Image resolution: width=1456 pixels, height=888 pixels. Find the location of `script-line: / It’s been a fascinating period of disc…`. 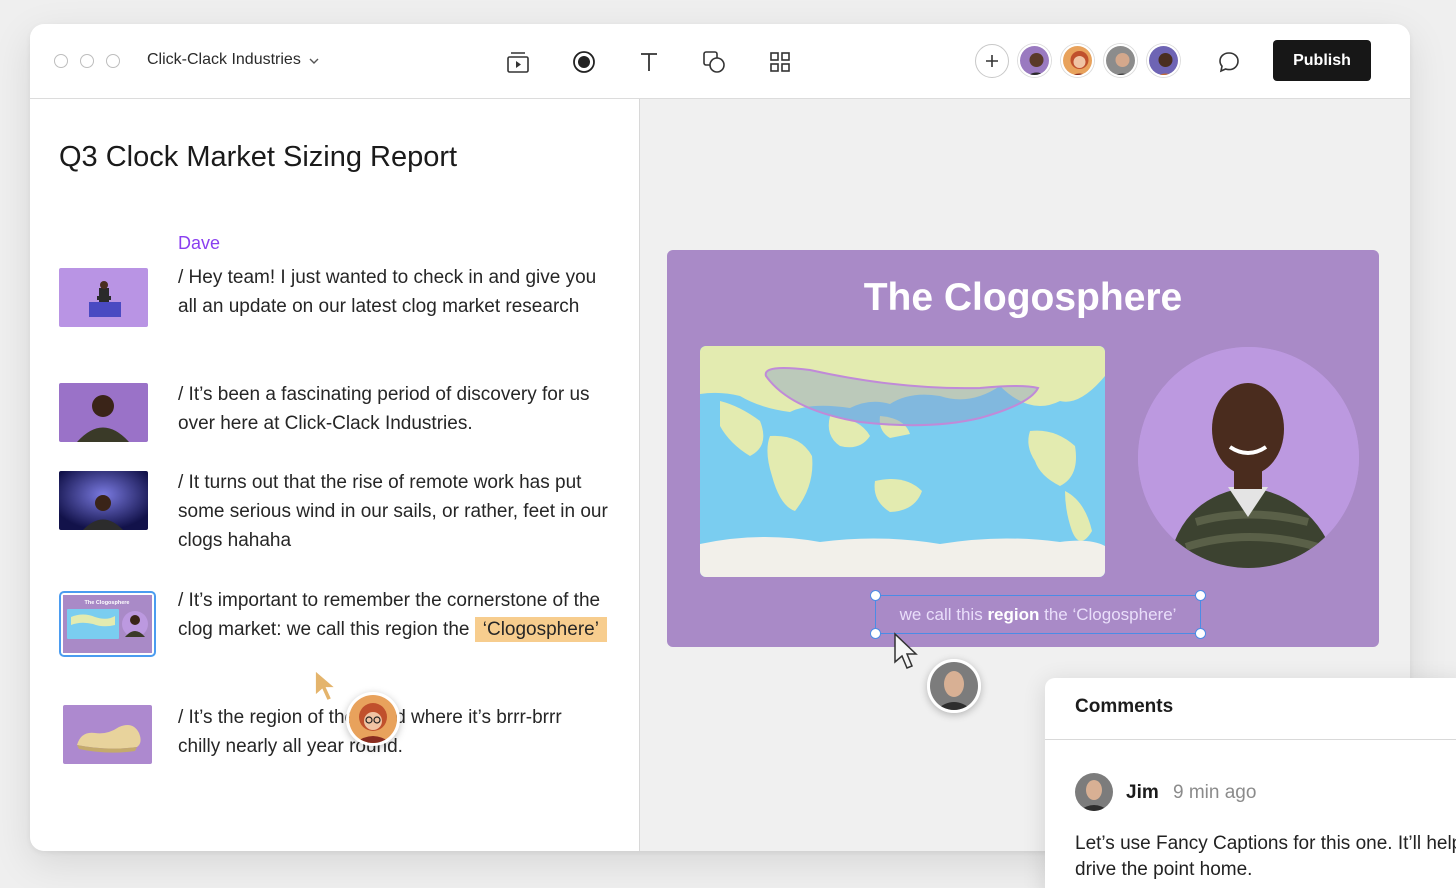

script-line: / It’s been a fascinating period of disc… is located at coordinates (393, 409).